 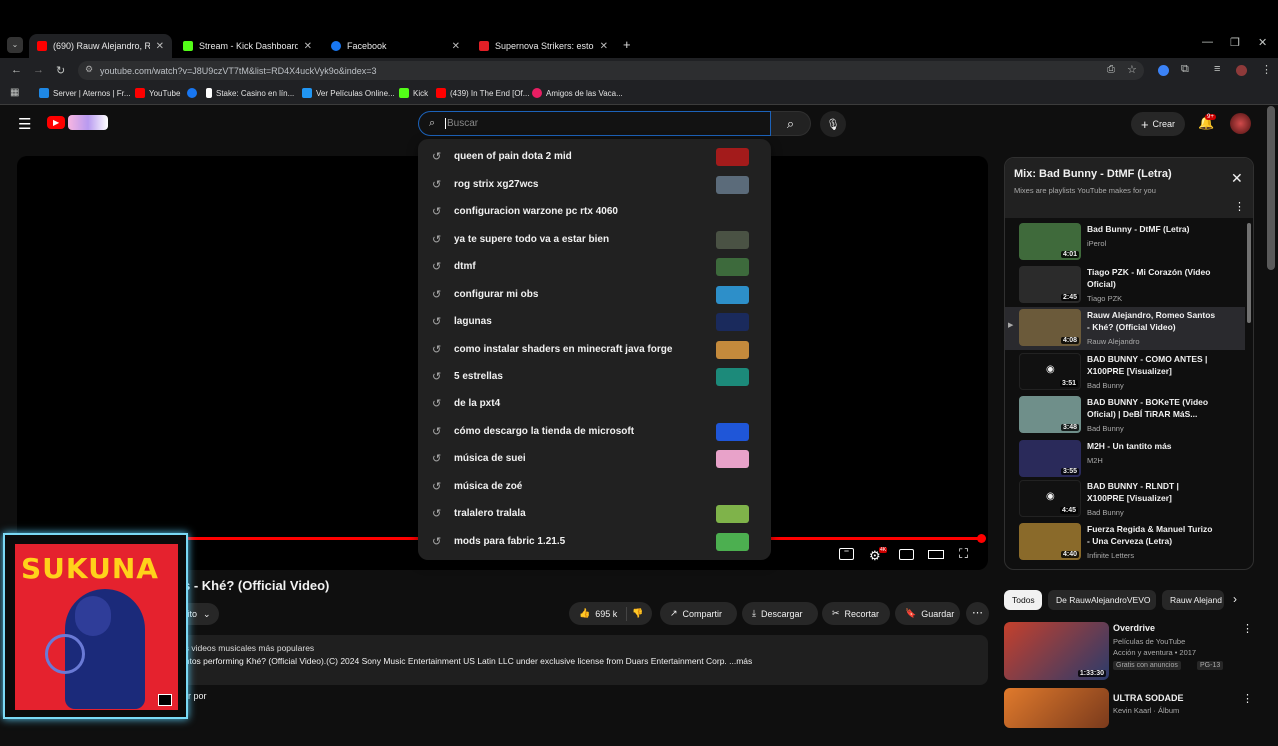 I want to click on account-avatar, so click(x=1240, y=123).